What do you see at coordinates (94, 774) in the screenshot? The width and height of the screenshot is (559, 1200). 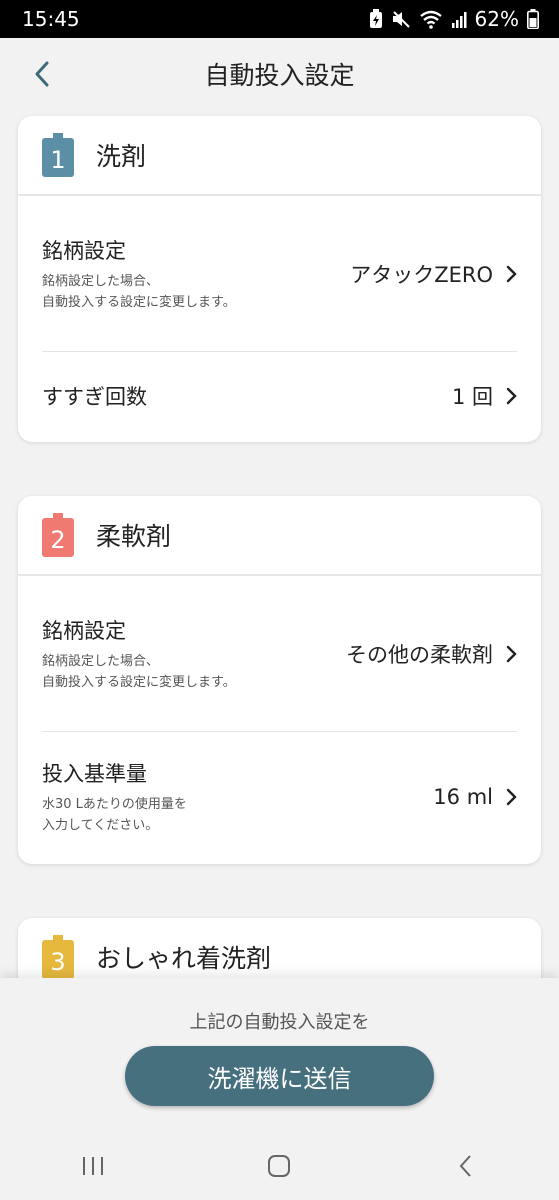 I see `row-label: 投入基準量` at bounding box center [94, 774].